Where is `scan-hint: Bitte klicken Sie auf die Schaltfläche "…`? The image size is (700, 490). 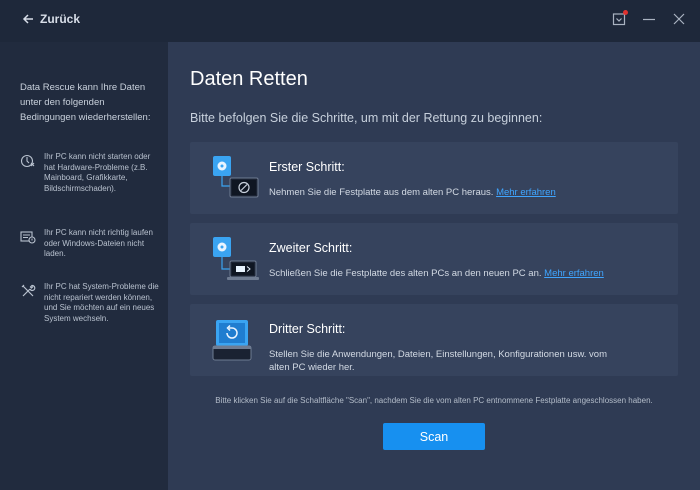
scan-hint: Bitte klicken Sie auf die Schaltfläche "… is located at coordinates (434, 400).